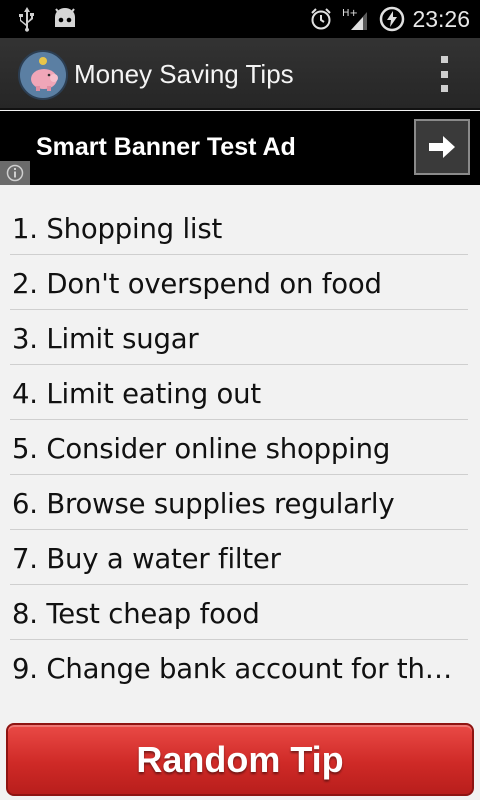 The image size is (480, 800). What do you see at coordinates (350, 13) in the screenshot?
I see `svg-text: H+` at bounding box center [350, 13].